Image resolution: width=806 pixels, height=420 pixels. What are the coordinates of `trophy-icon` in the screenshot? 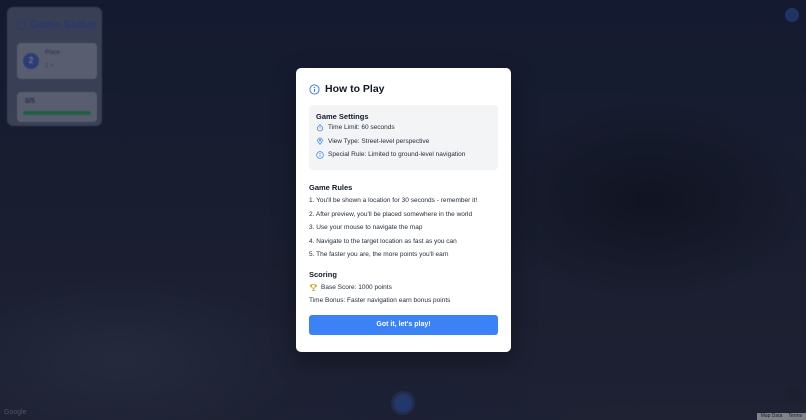 It's located at (313, 287).